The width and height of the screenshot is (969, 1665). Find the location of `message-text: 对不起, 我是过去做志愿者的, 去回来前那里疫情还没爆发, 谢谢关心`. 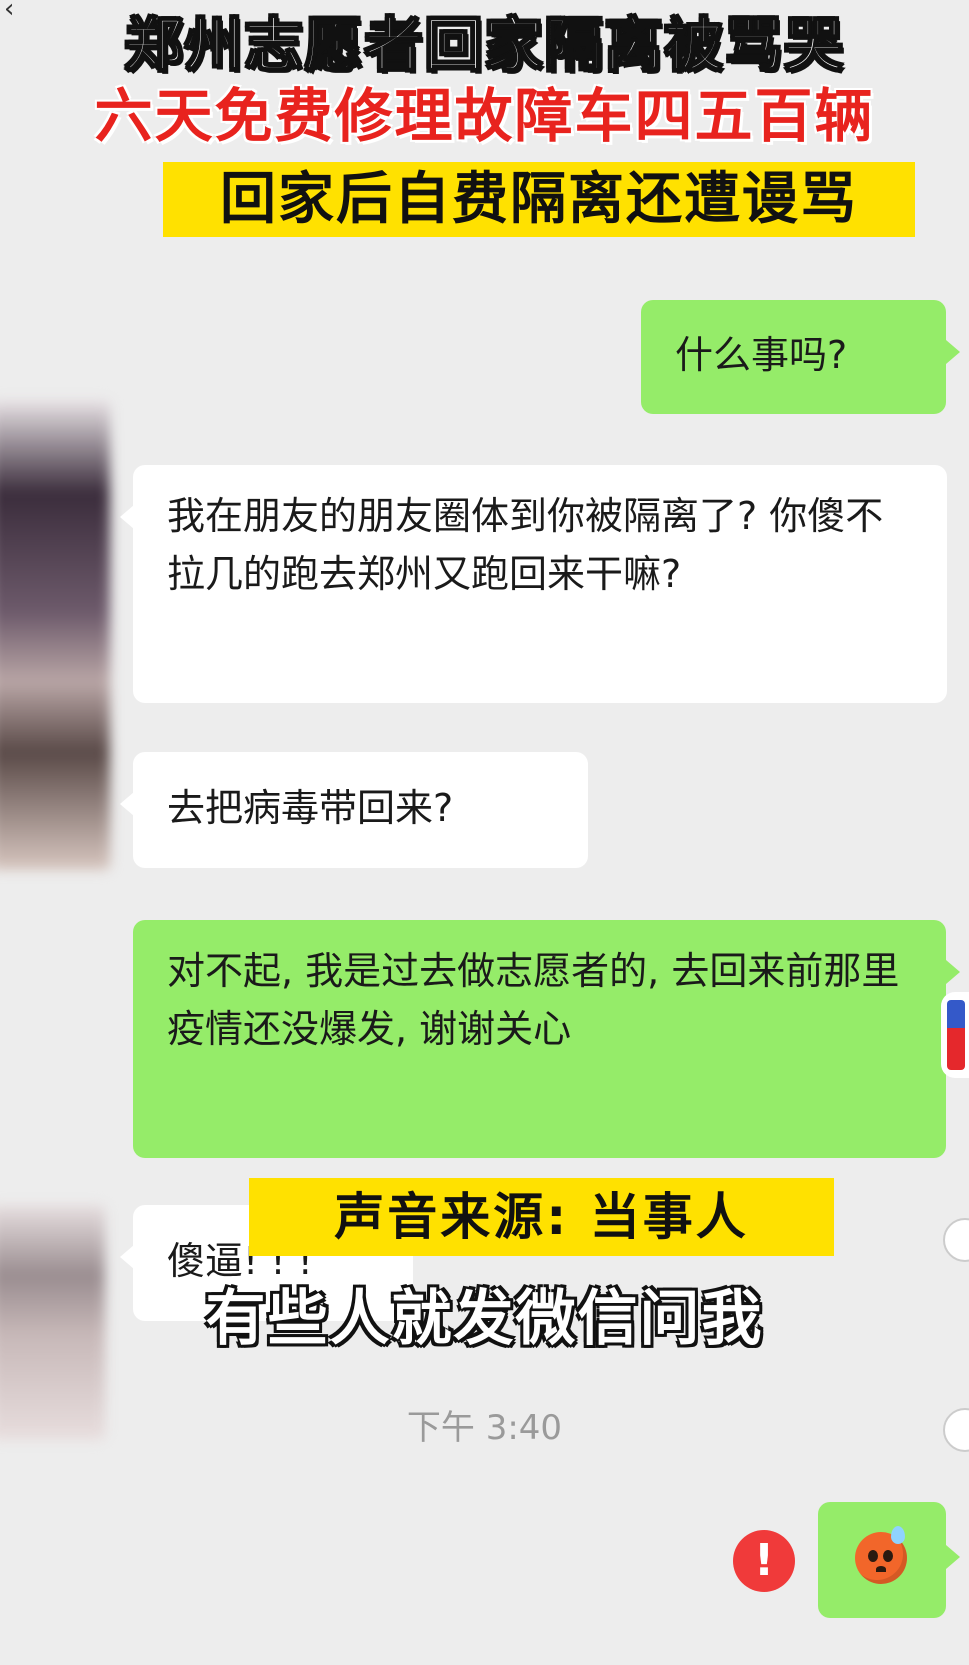

message-text: 对不起, 我是过去做志愿者的, 去回来前那里疫情还没爆发, 谢谢关心 is located at coordinates (533, 1000).